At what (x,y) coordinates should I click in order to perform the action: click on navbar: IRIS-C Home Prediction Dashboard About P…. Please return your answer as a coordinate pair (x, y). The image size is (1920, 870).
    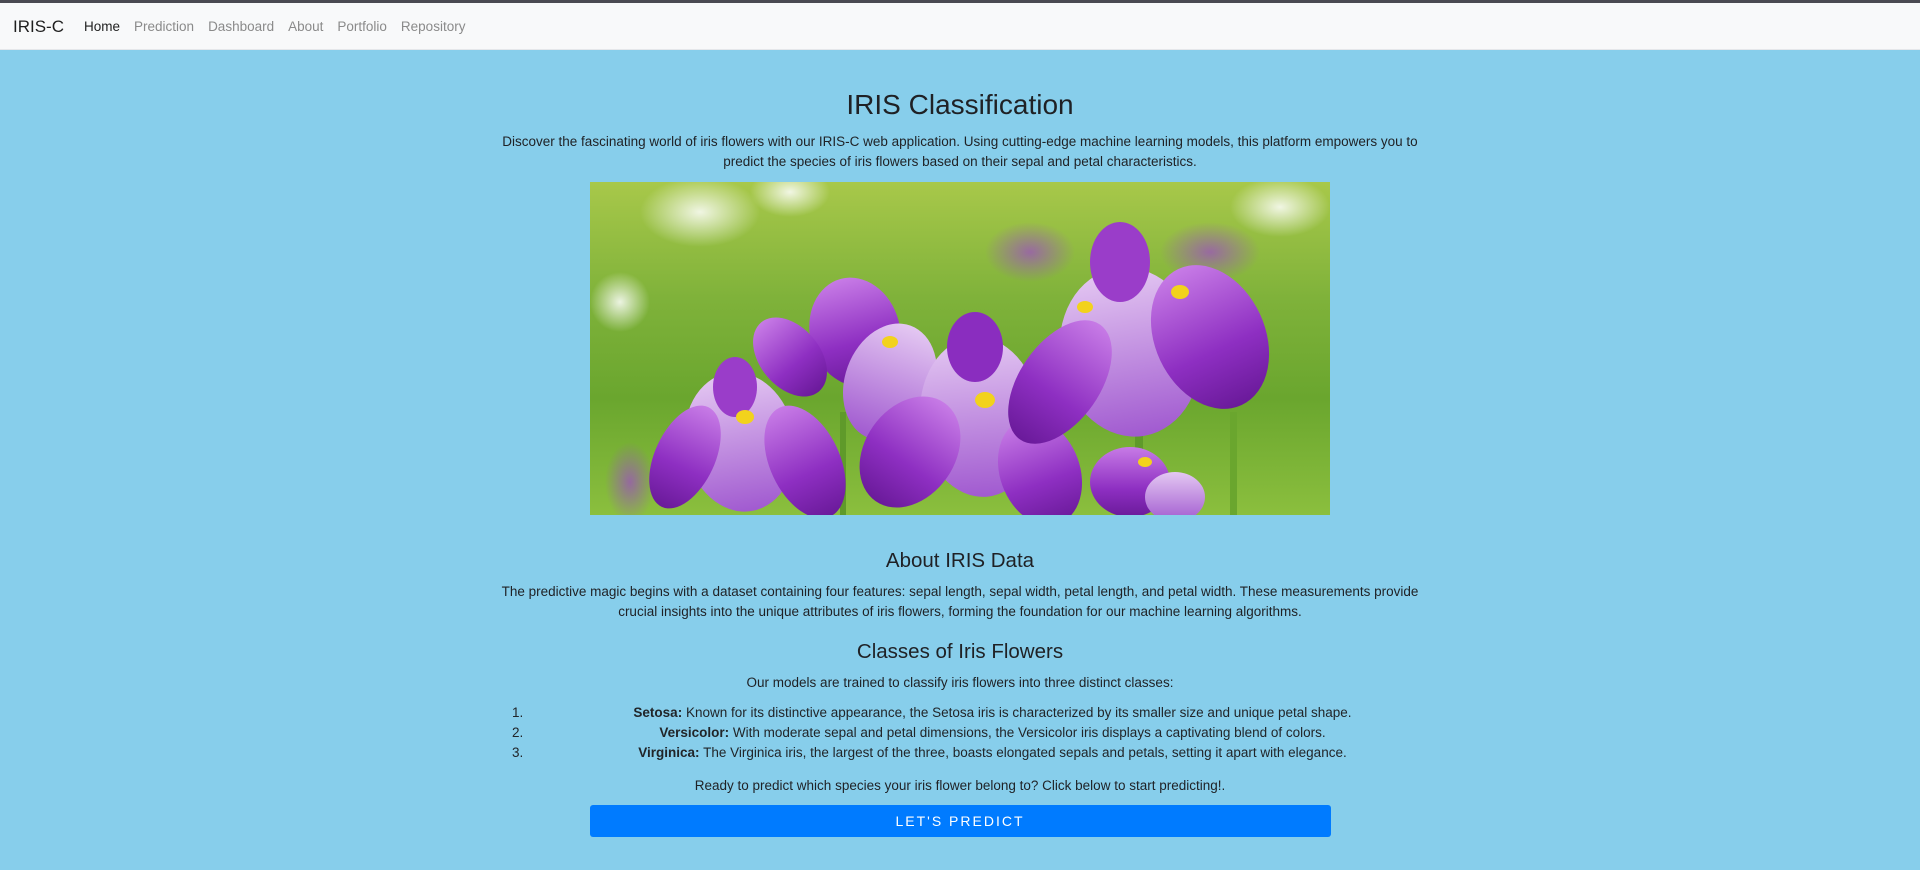
    Looking at the image, I should click on (960, 26).